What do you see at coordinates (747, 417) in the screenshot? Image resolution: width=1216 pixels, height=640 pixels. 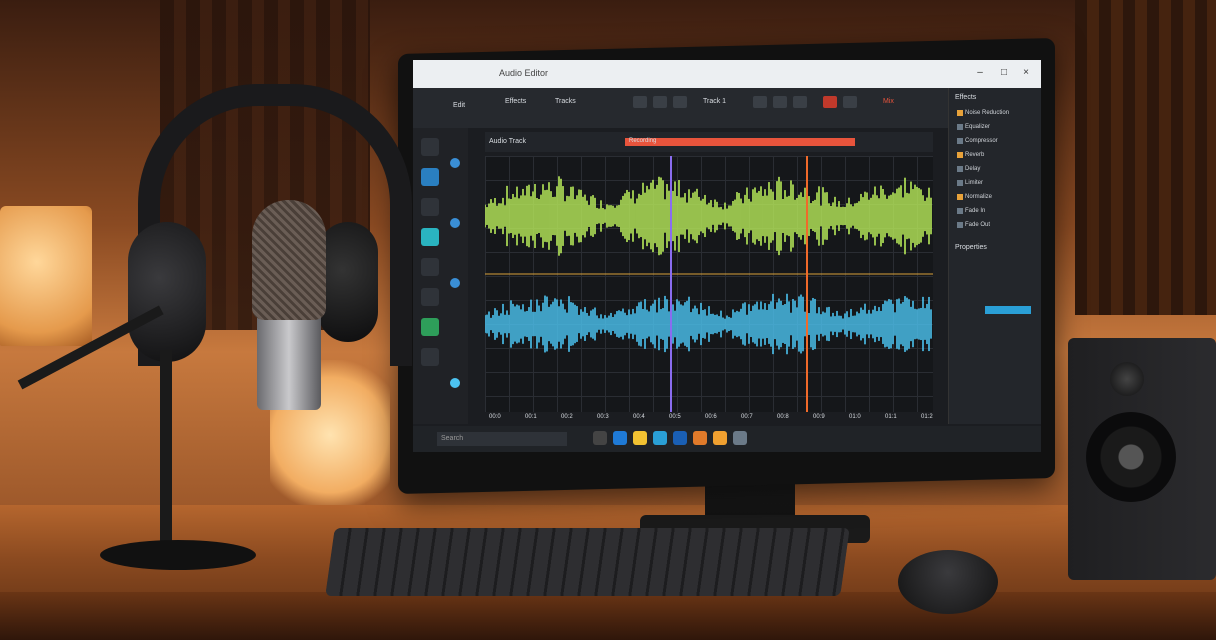 I see `time-tick-label: 00:7` at bounding box center [747, 417].